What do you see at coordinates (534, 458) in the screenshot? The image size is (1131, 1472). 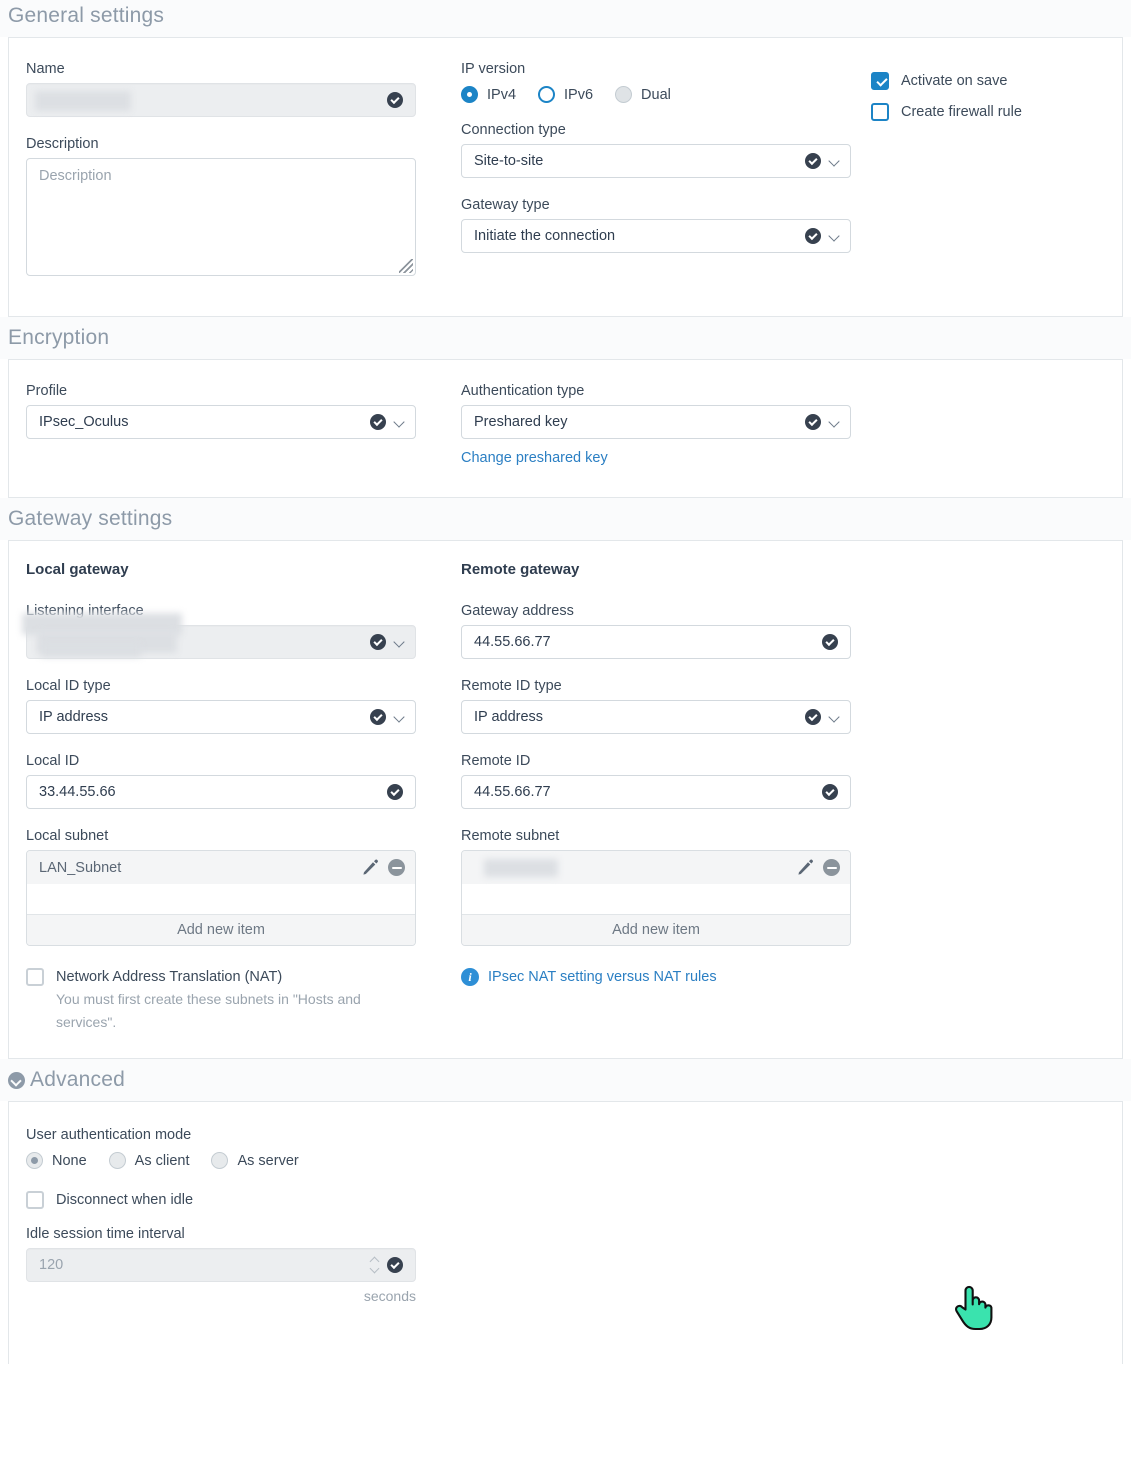 I see `change-preshared-key-link: Change preshared key` at bounding box center [534, 458].